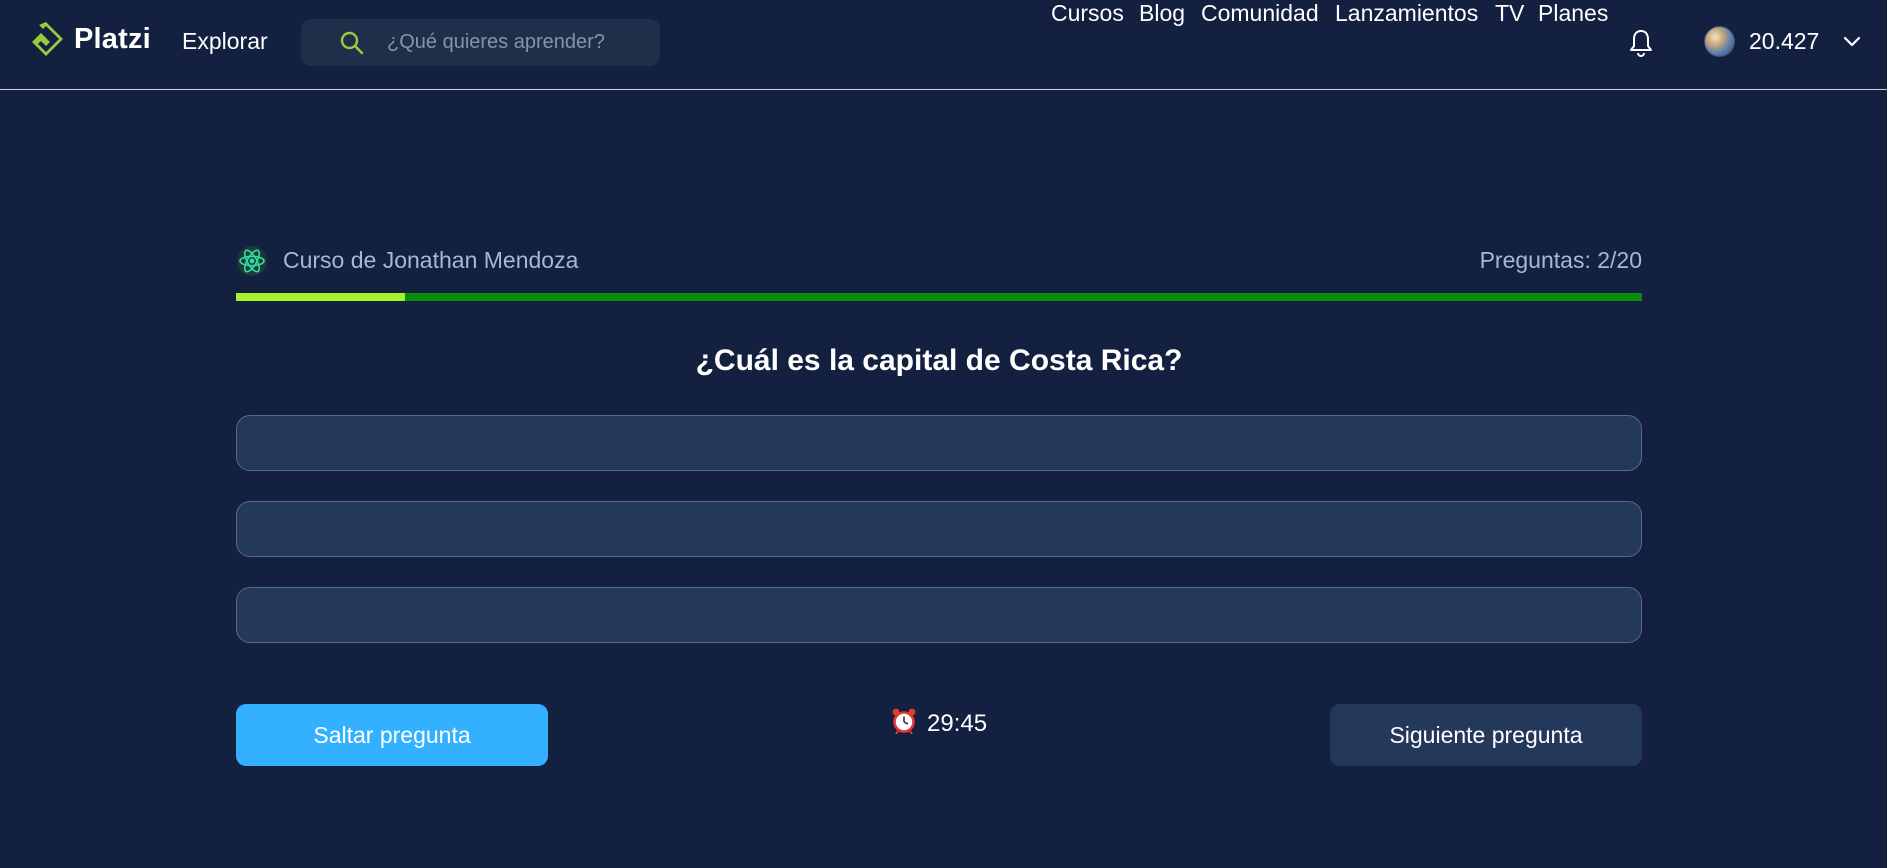  What do you see at coordinates (1509, 13) in the screenshot?
I see `nav-link-tv: TV` at bounding box center [1509, 13].